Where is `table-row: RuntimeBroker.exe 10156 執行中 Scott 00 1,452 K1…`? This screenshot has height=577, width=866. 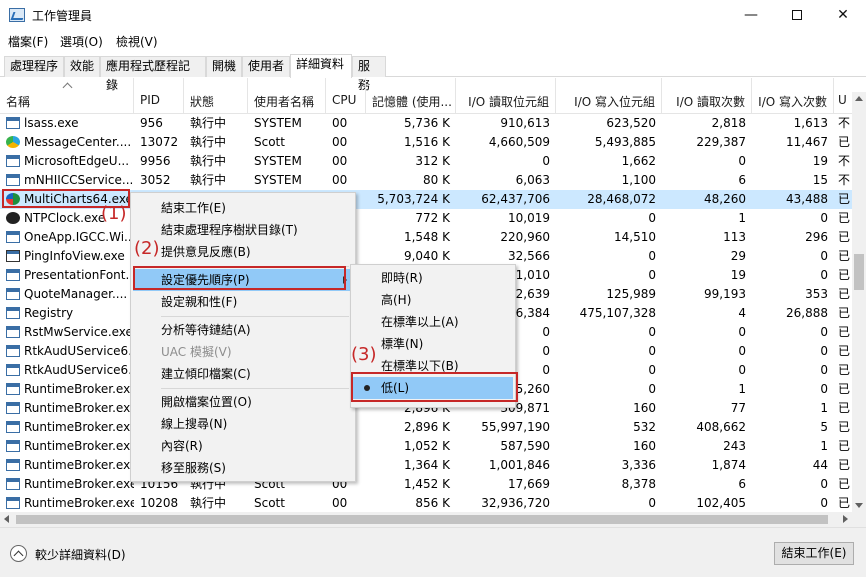 table-row: RuntimeBroker.exe 10156 執行中 Scott 00 1,452 K1… is located at coordinates (426, 484).